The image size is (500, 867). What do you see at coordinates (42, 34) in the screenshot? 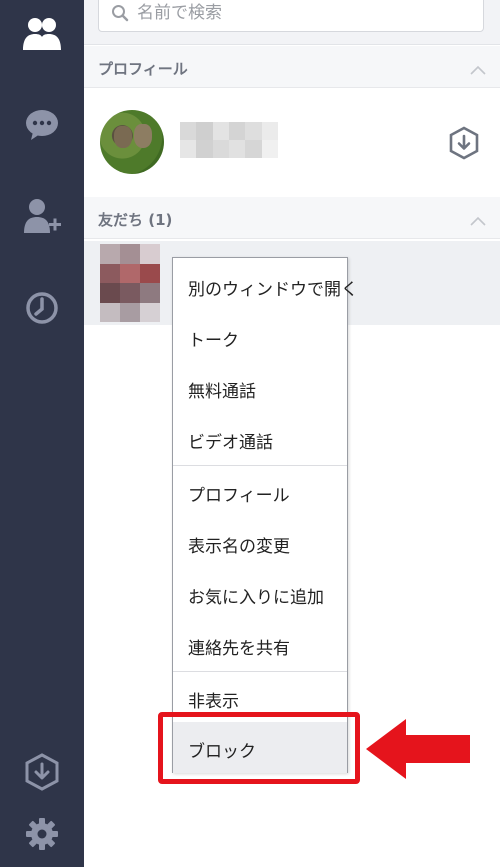
I see `friends-icon` at bounding box center [42, 34].